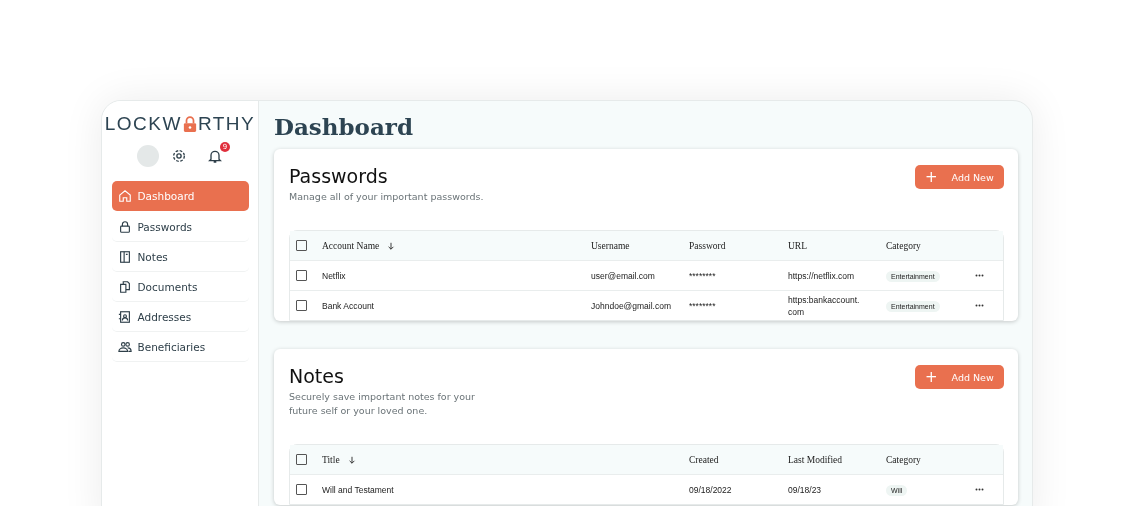 The width and height of the screenshot is (1132, 506). I want to click on table-cell-text: Bank Account, so click(348, 305).